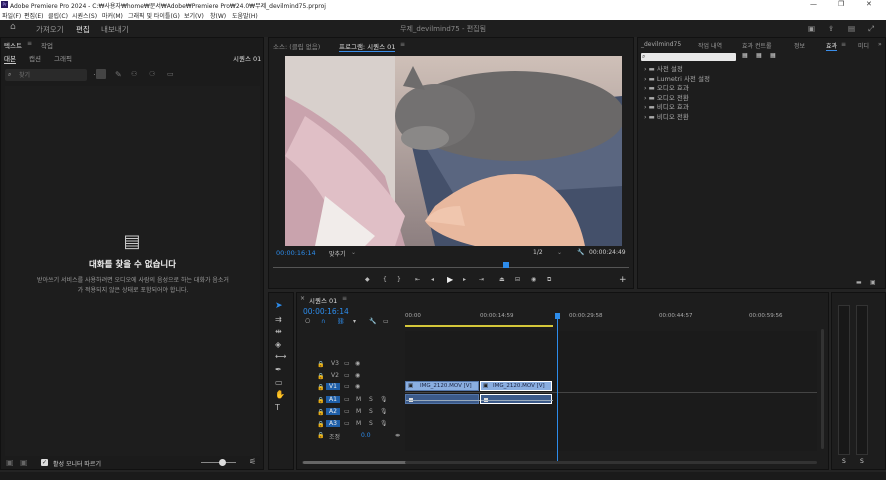 This screenshot has width=886, height=480. Describe the element at coordinates (252, 461) in the screenshot. I see `settings-sliders-icon: ⚟` at that location.